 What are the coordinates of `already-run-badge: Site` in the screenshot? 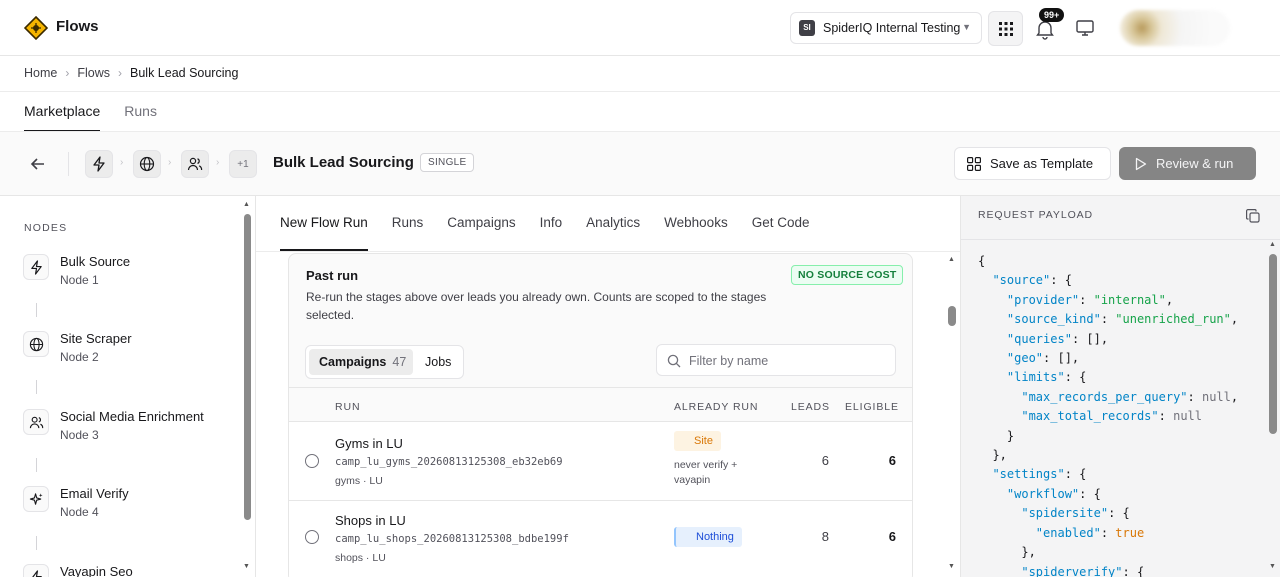 It's located at (697, 441).